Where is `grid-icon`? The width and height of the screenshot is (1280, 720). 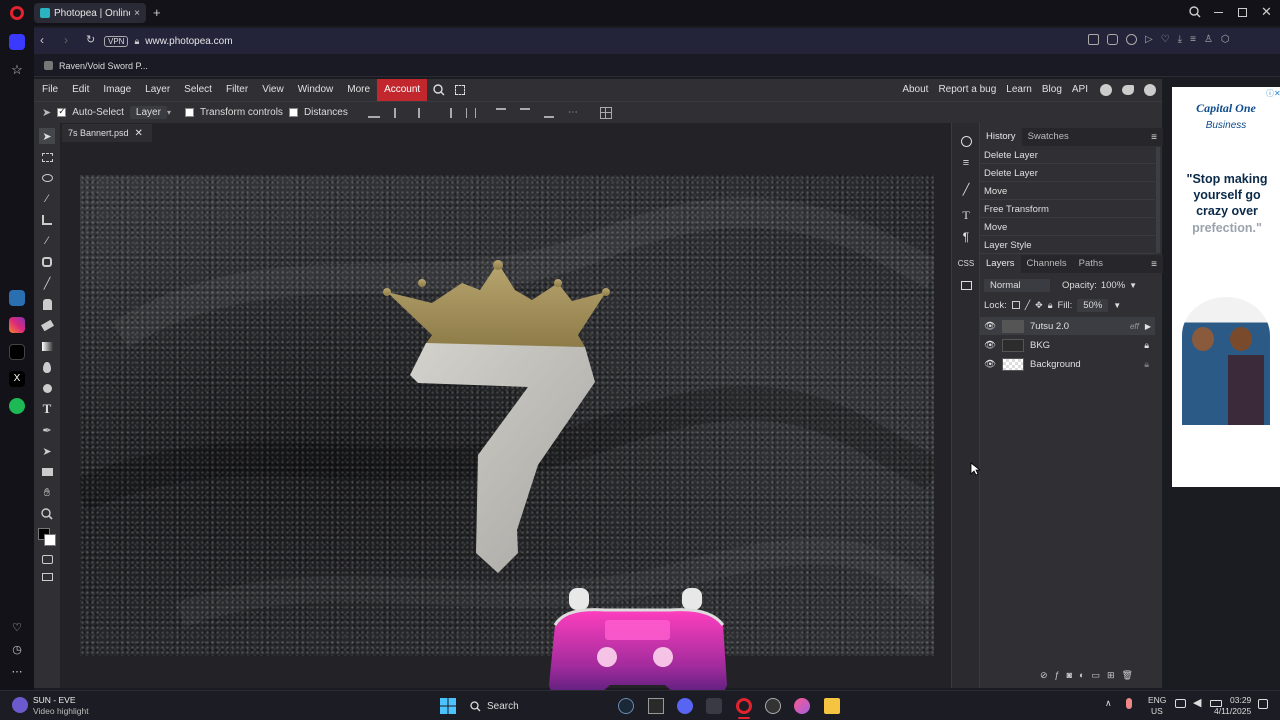
grid-icon is located at coordinates (605, 112).